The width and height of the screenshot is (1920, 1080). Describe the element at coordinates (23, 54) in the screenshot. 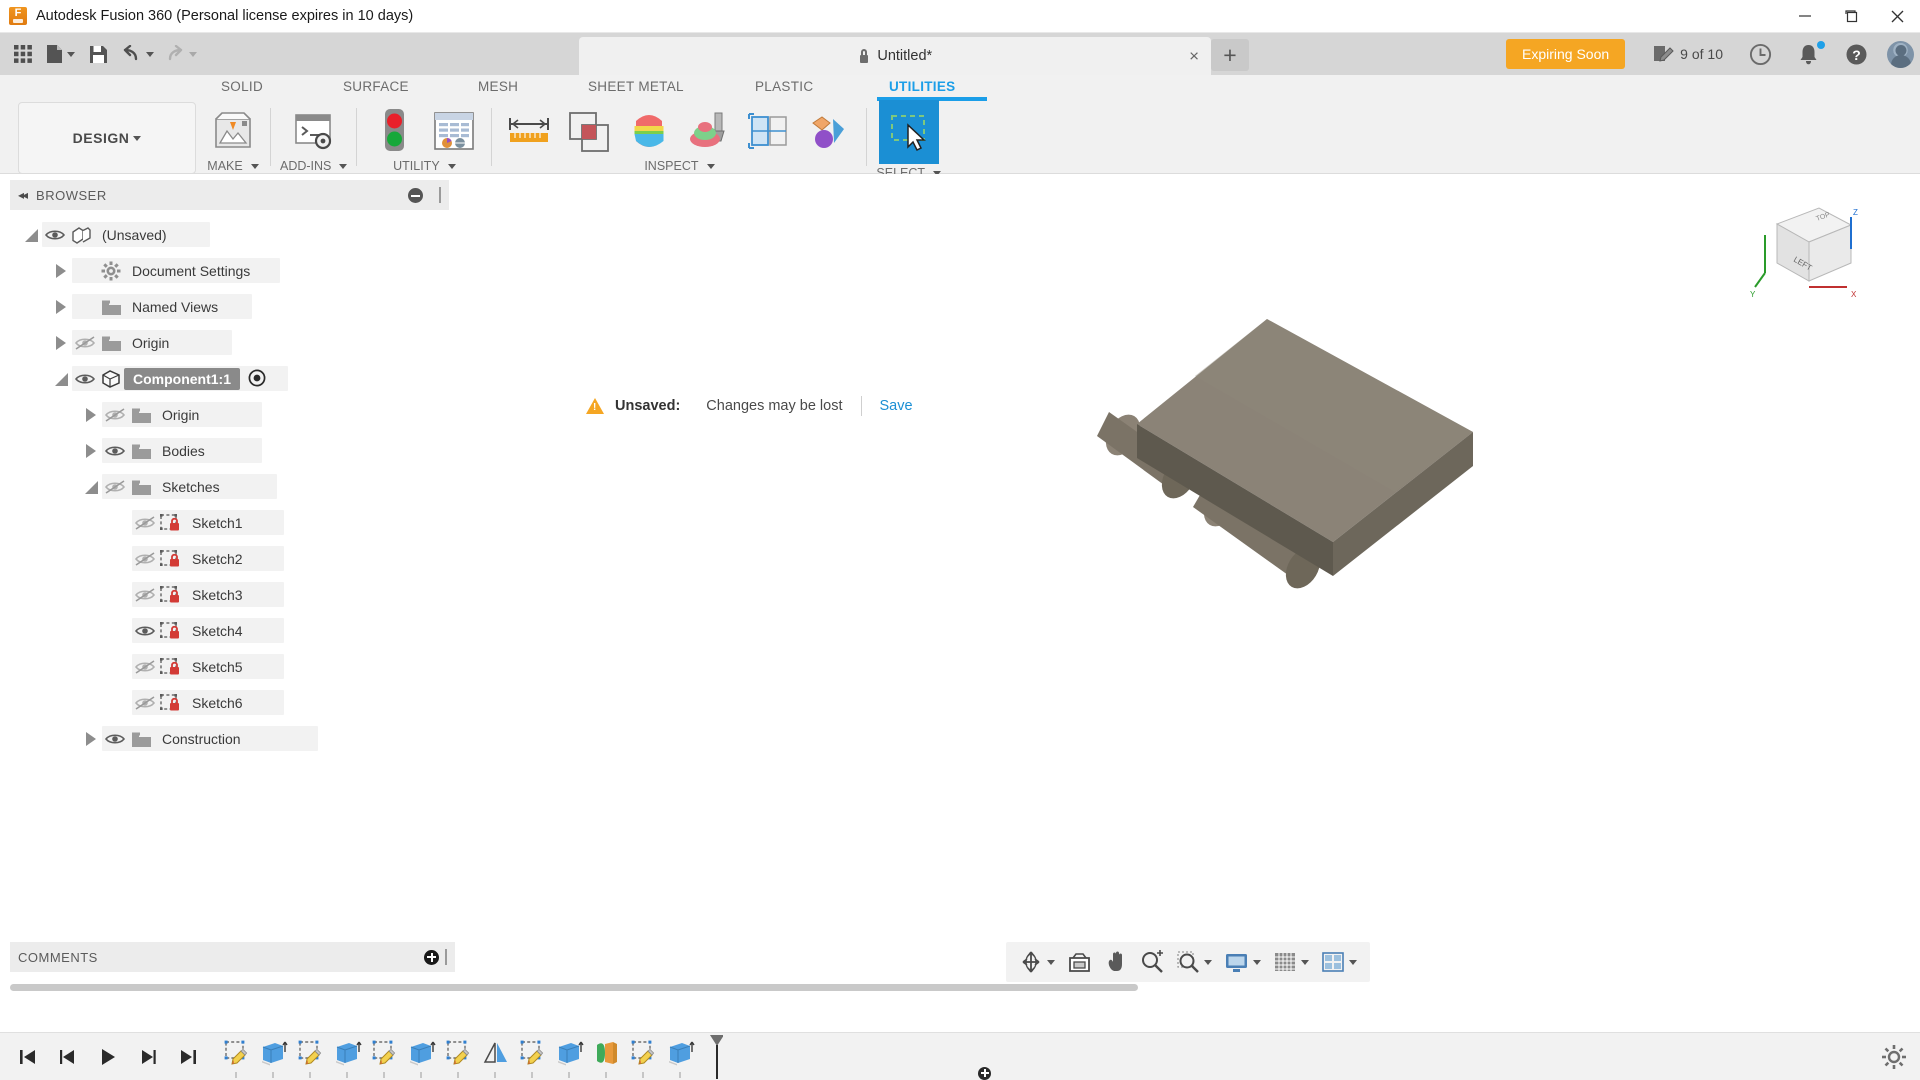

I see `app-grid-icon` at that location.